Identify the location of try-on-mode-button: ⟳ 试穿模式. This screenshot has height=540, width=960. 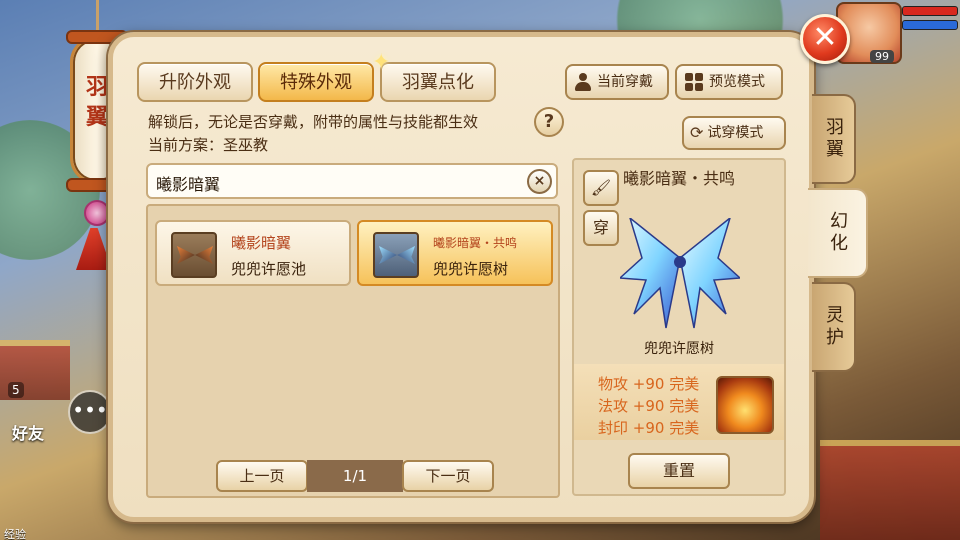
(734, 133).